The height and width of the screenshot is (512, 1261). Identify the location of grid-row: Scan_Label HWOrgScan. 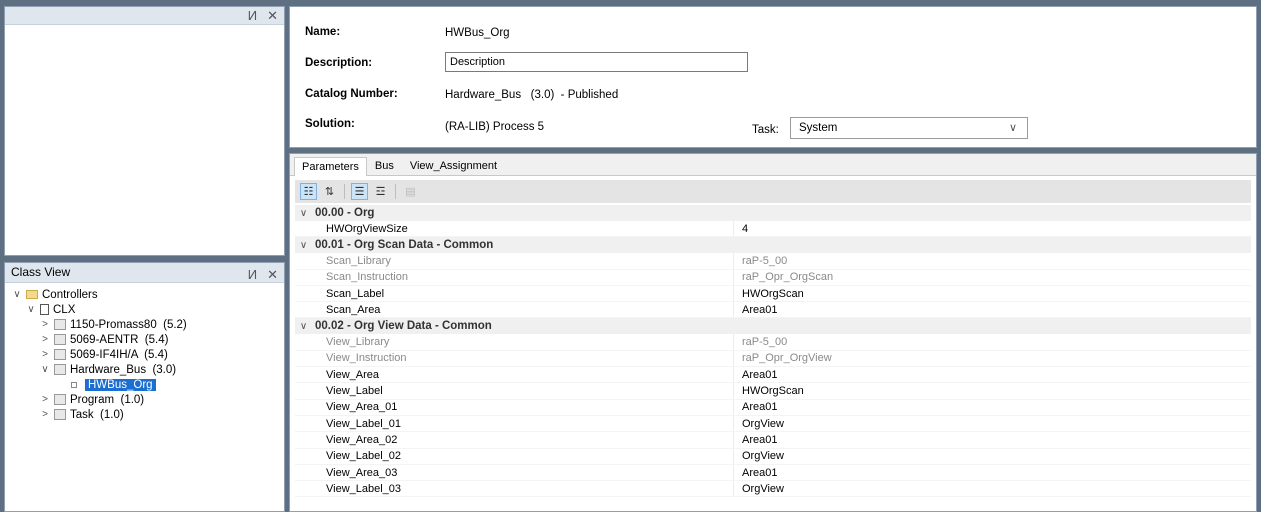
(773, 294).